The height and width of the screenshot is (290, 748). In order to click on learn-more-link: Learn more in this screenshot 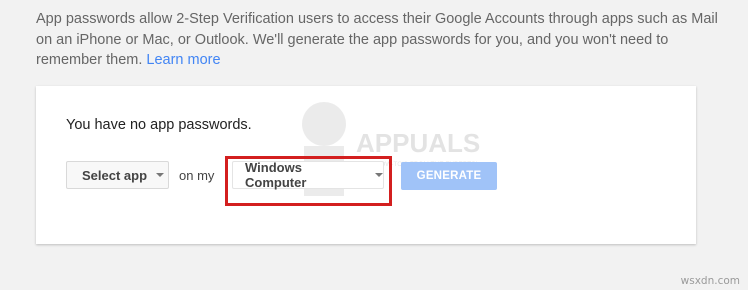, I will do `click(183, 60)`.